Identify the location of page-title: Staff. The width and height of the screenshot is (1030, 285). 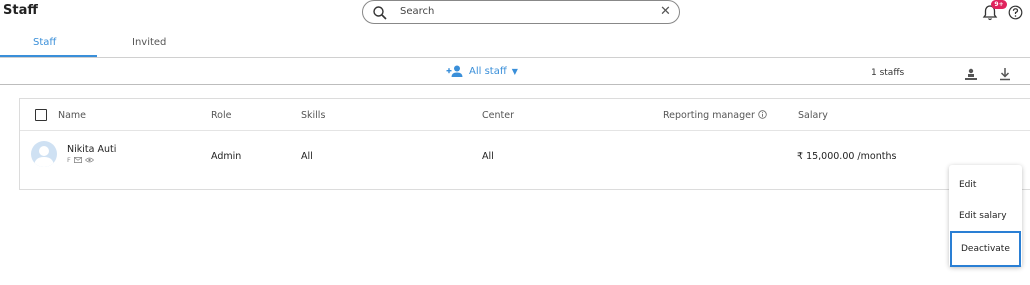
(20, 10).